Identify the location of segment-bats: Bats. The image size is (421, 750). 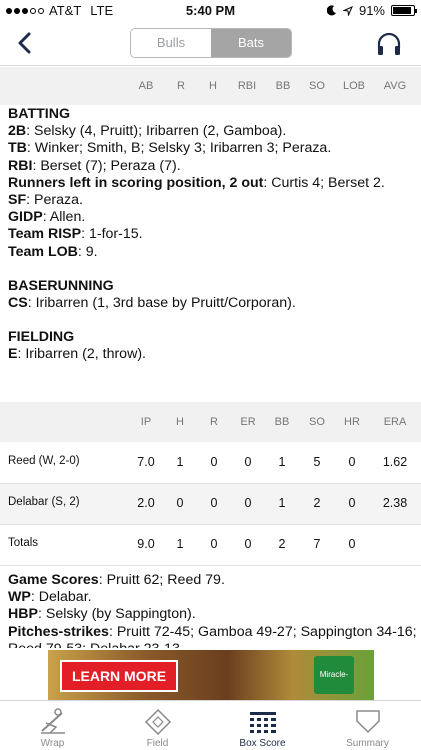
(251, 43).